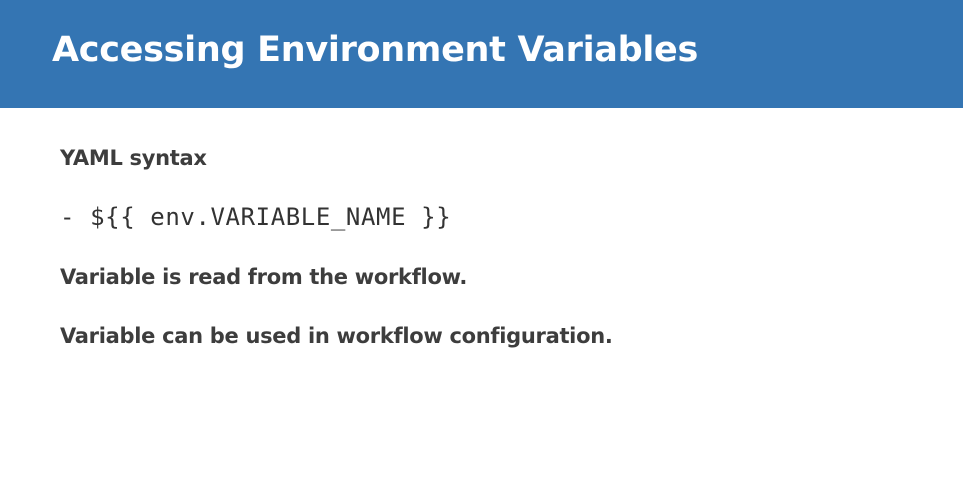 The width and height of the screenshot is (963, 494). What do you see at coordinates (133, 158) in the screenshot?
I see `yaml-syntax-label: YAML syntax` at bounding box center [133, 158].